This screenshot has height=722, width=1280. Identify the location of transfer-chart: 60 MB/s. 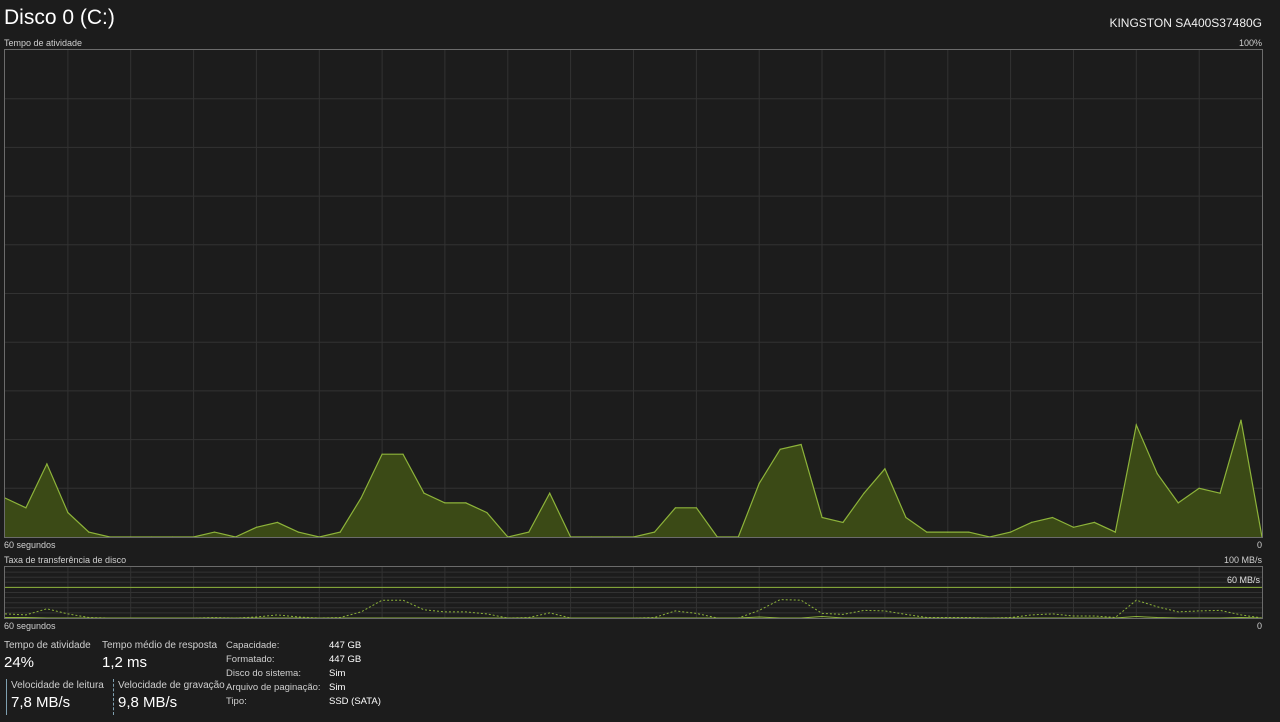
(633, 592).